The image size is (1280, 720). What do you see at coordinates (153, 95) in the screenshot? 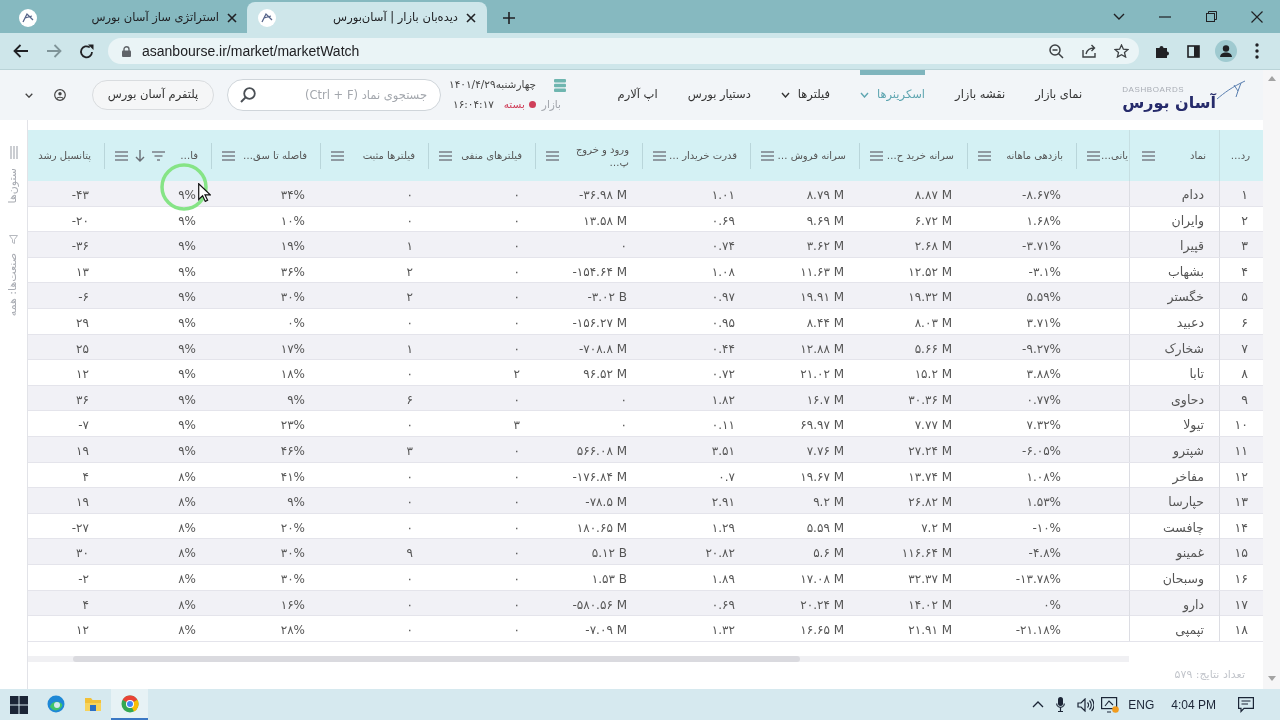
I see `platform-button: پلتفرم آسان بورس` at bounding box center [153, 95].